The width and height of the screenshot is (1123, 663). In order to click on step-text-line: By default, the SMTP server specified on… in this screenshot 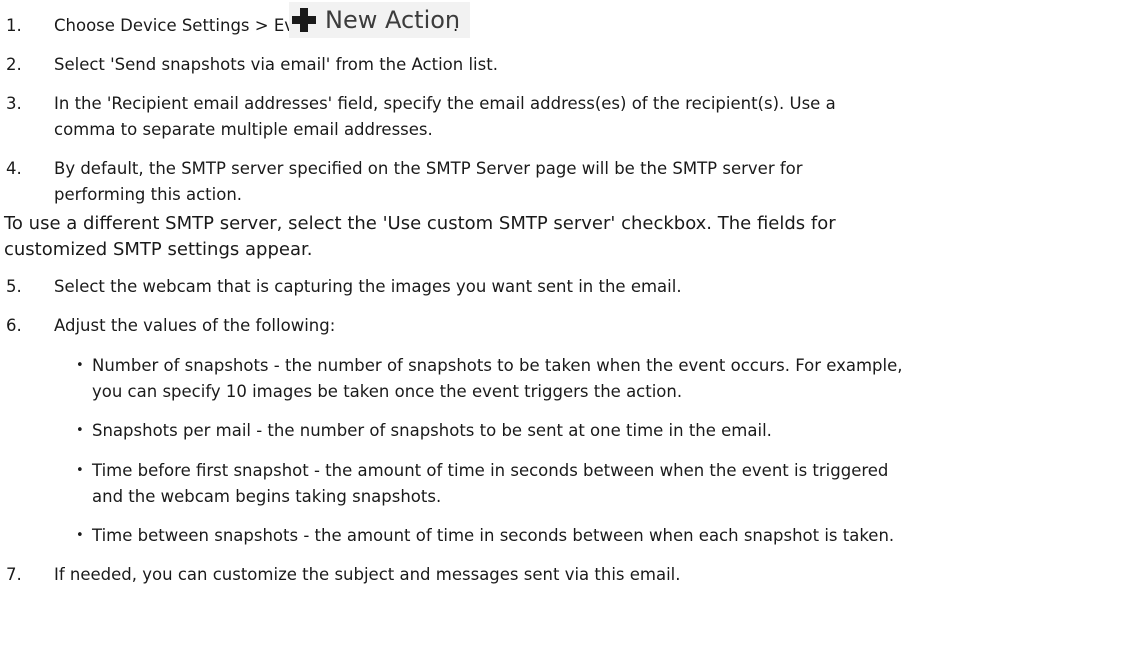, I will do `click(428, 168)`.